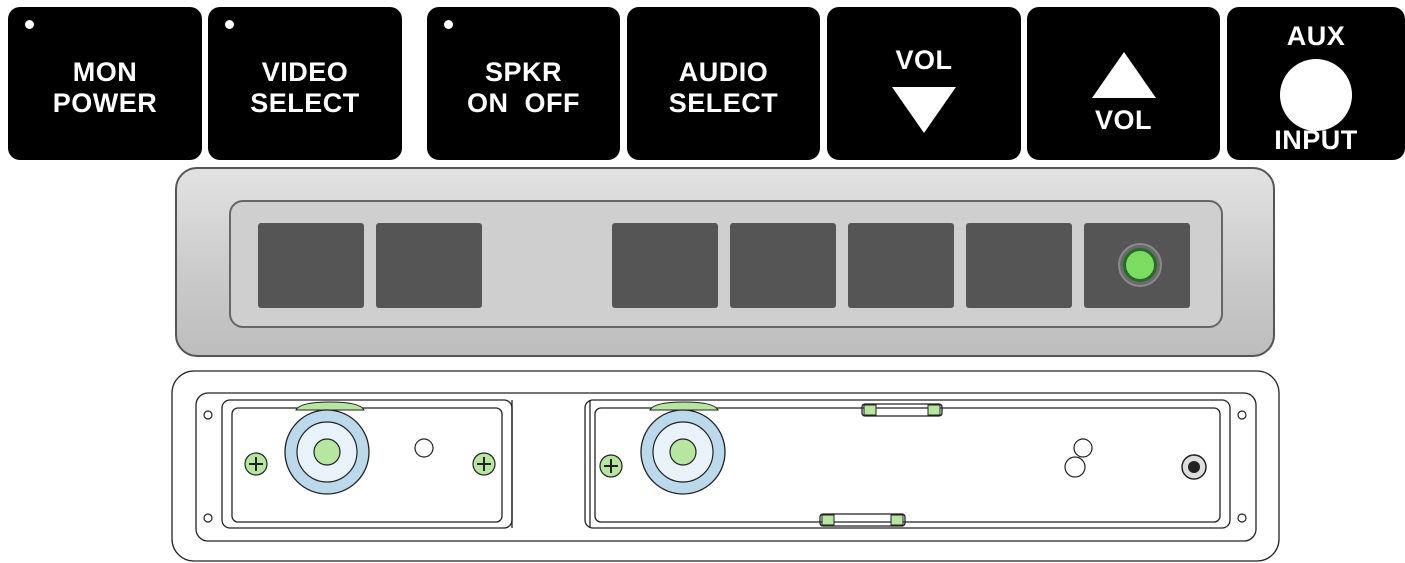 Image resolution: width=1405 pixels, height=563 pixels. Describe the element at coordinates (683, 452) in the screenshot. I see `rear-right-speaker` at that location.